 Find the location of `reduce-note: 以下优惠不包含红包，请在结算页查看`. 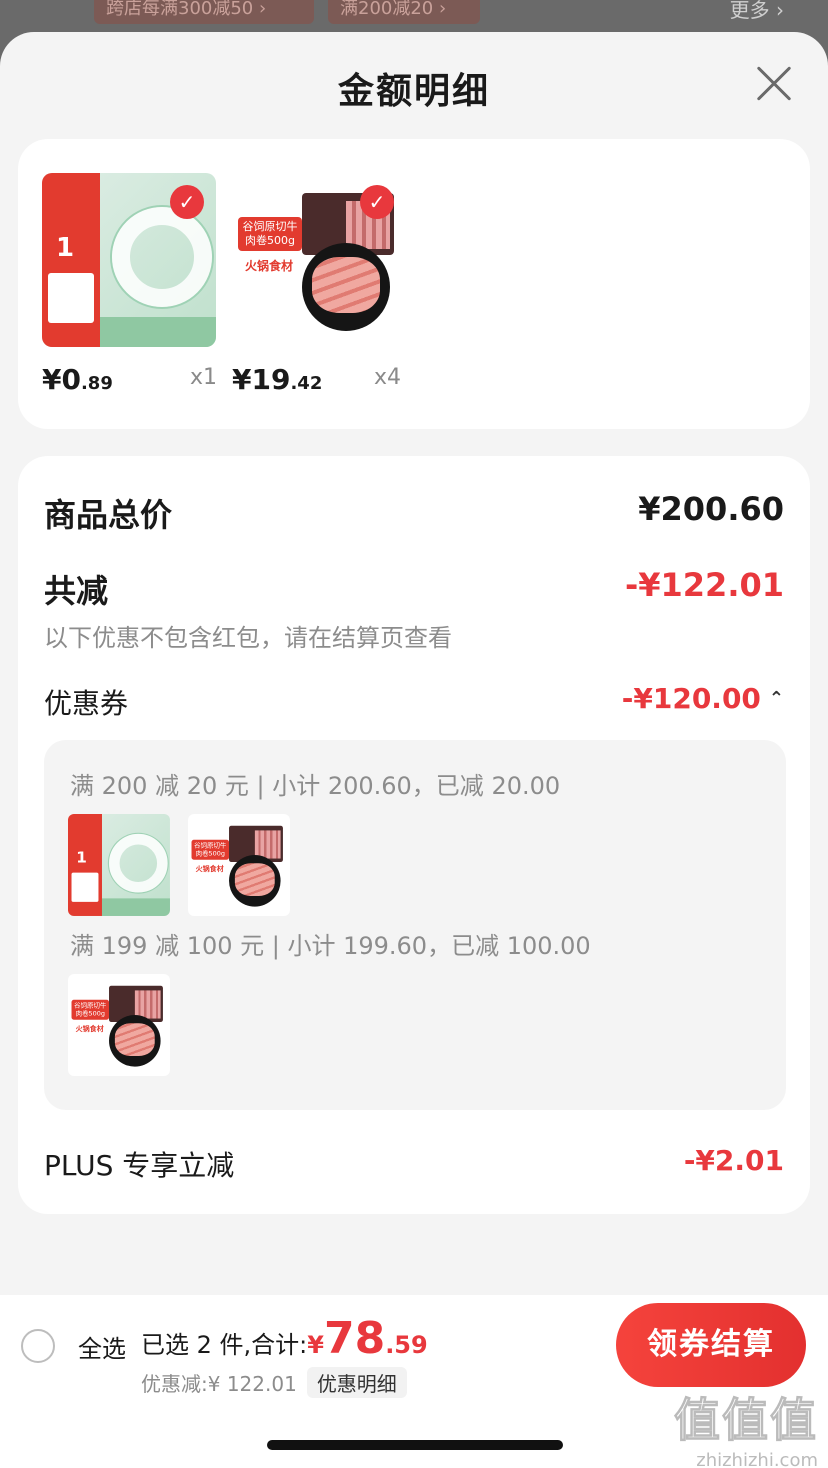

reduce-note: 以下优惠不包含红包，请在结算页查看 is located at coordinates (248, 638).